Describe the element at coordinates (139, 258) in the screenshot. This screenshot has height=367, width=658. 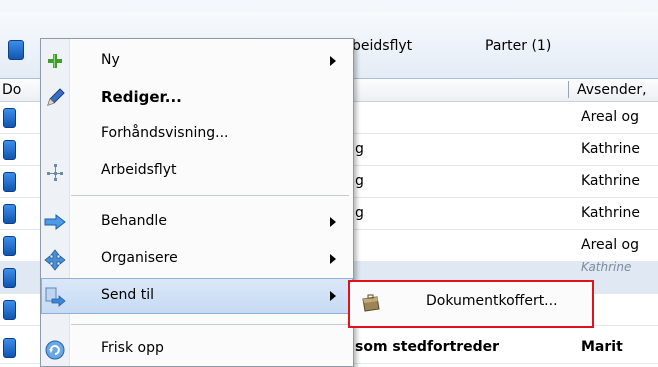
I see `menu-item-label: Organisere` at that location.